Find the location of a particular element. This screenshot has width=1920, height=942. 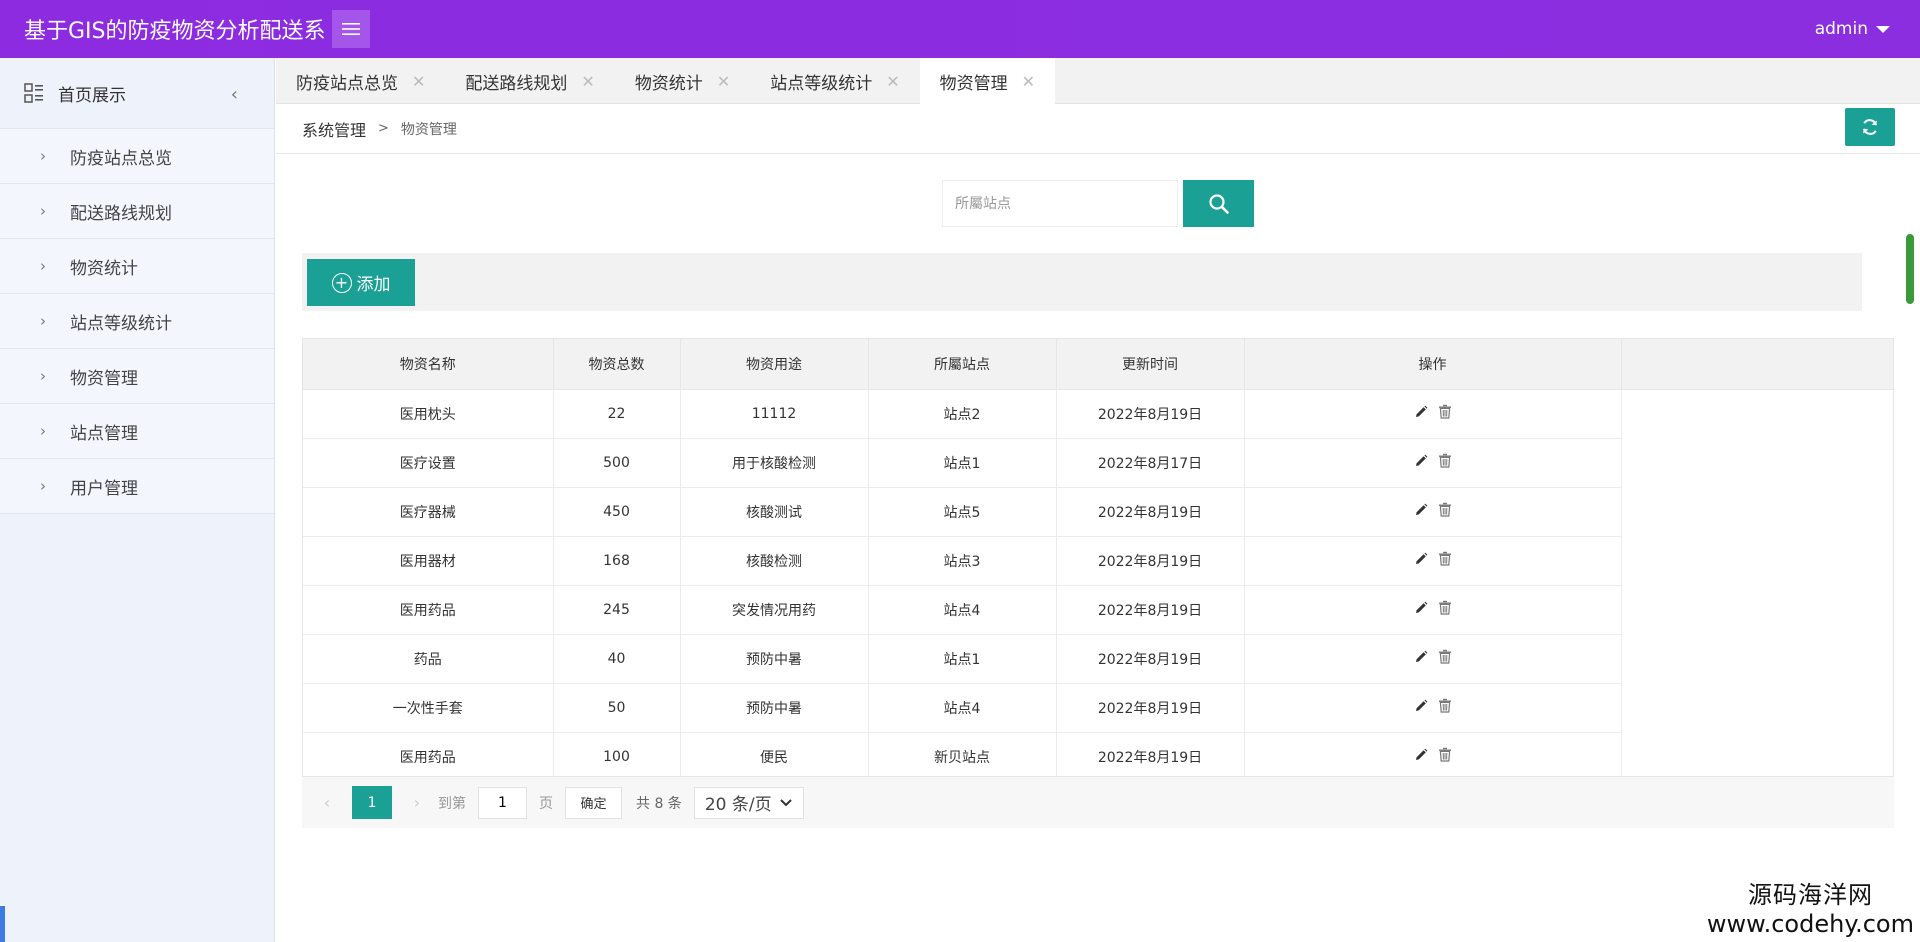

column-header-empty is located at coordinates (1757, 364).